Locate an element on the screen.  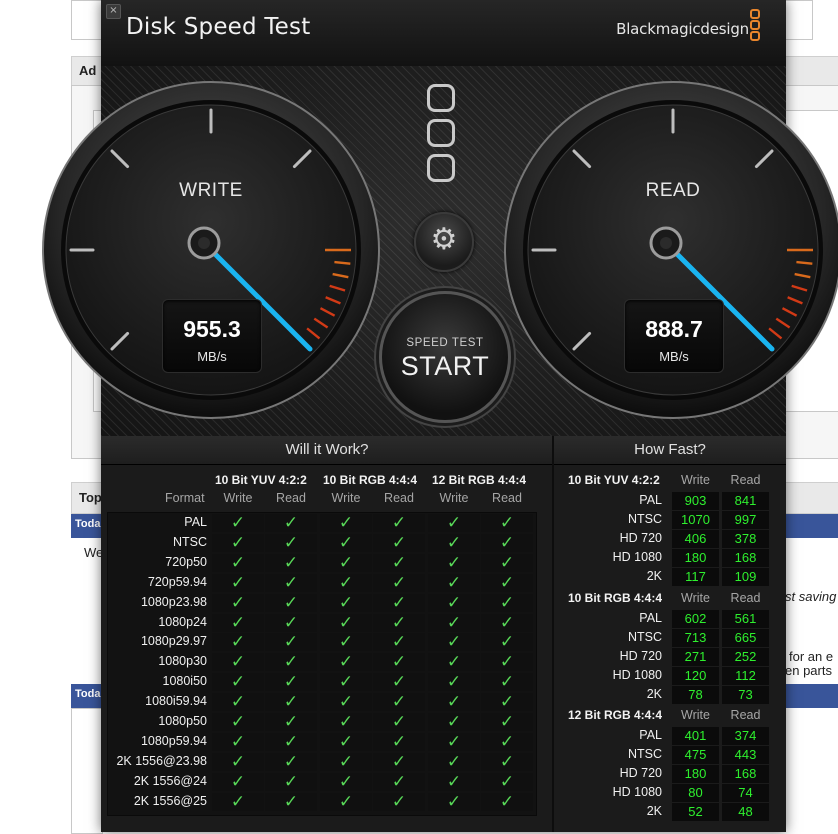
wiw-row-label: 1080i59.94 is located at coordinates (176, 701).